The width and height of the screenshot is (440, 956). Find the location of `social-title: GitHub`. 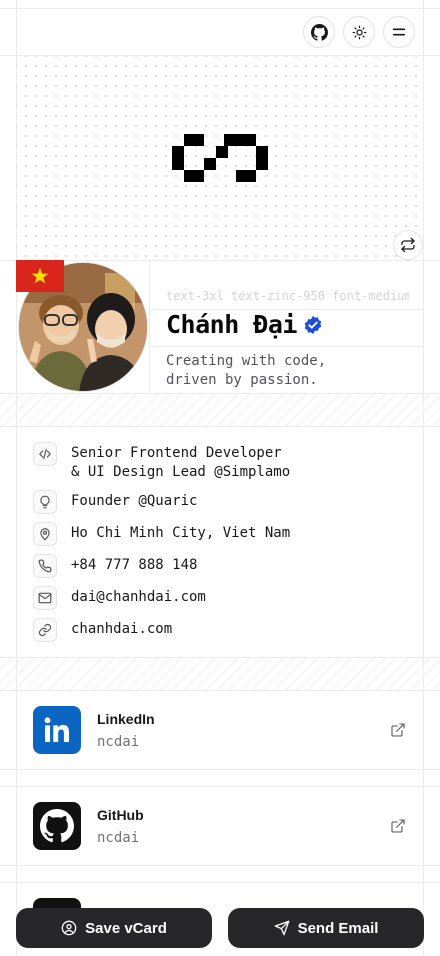

social-title: GitHub is located at coordinates (120, 815).